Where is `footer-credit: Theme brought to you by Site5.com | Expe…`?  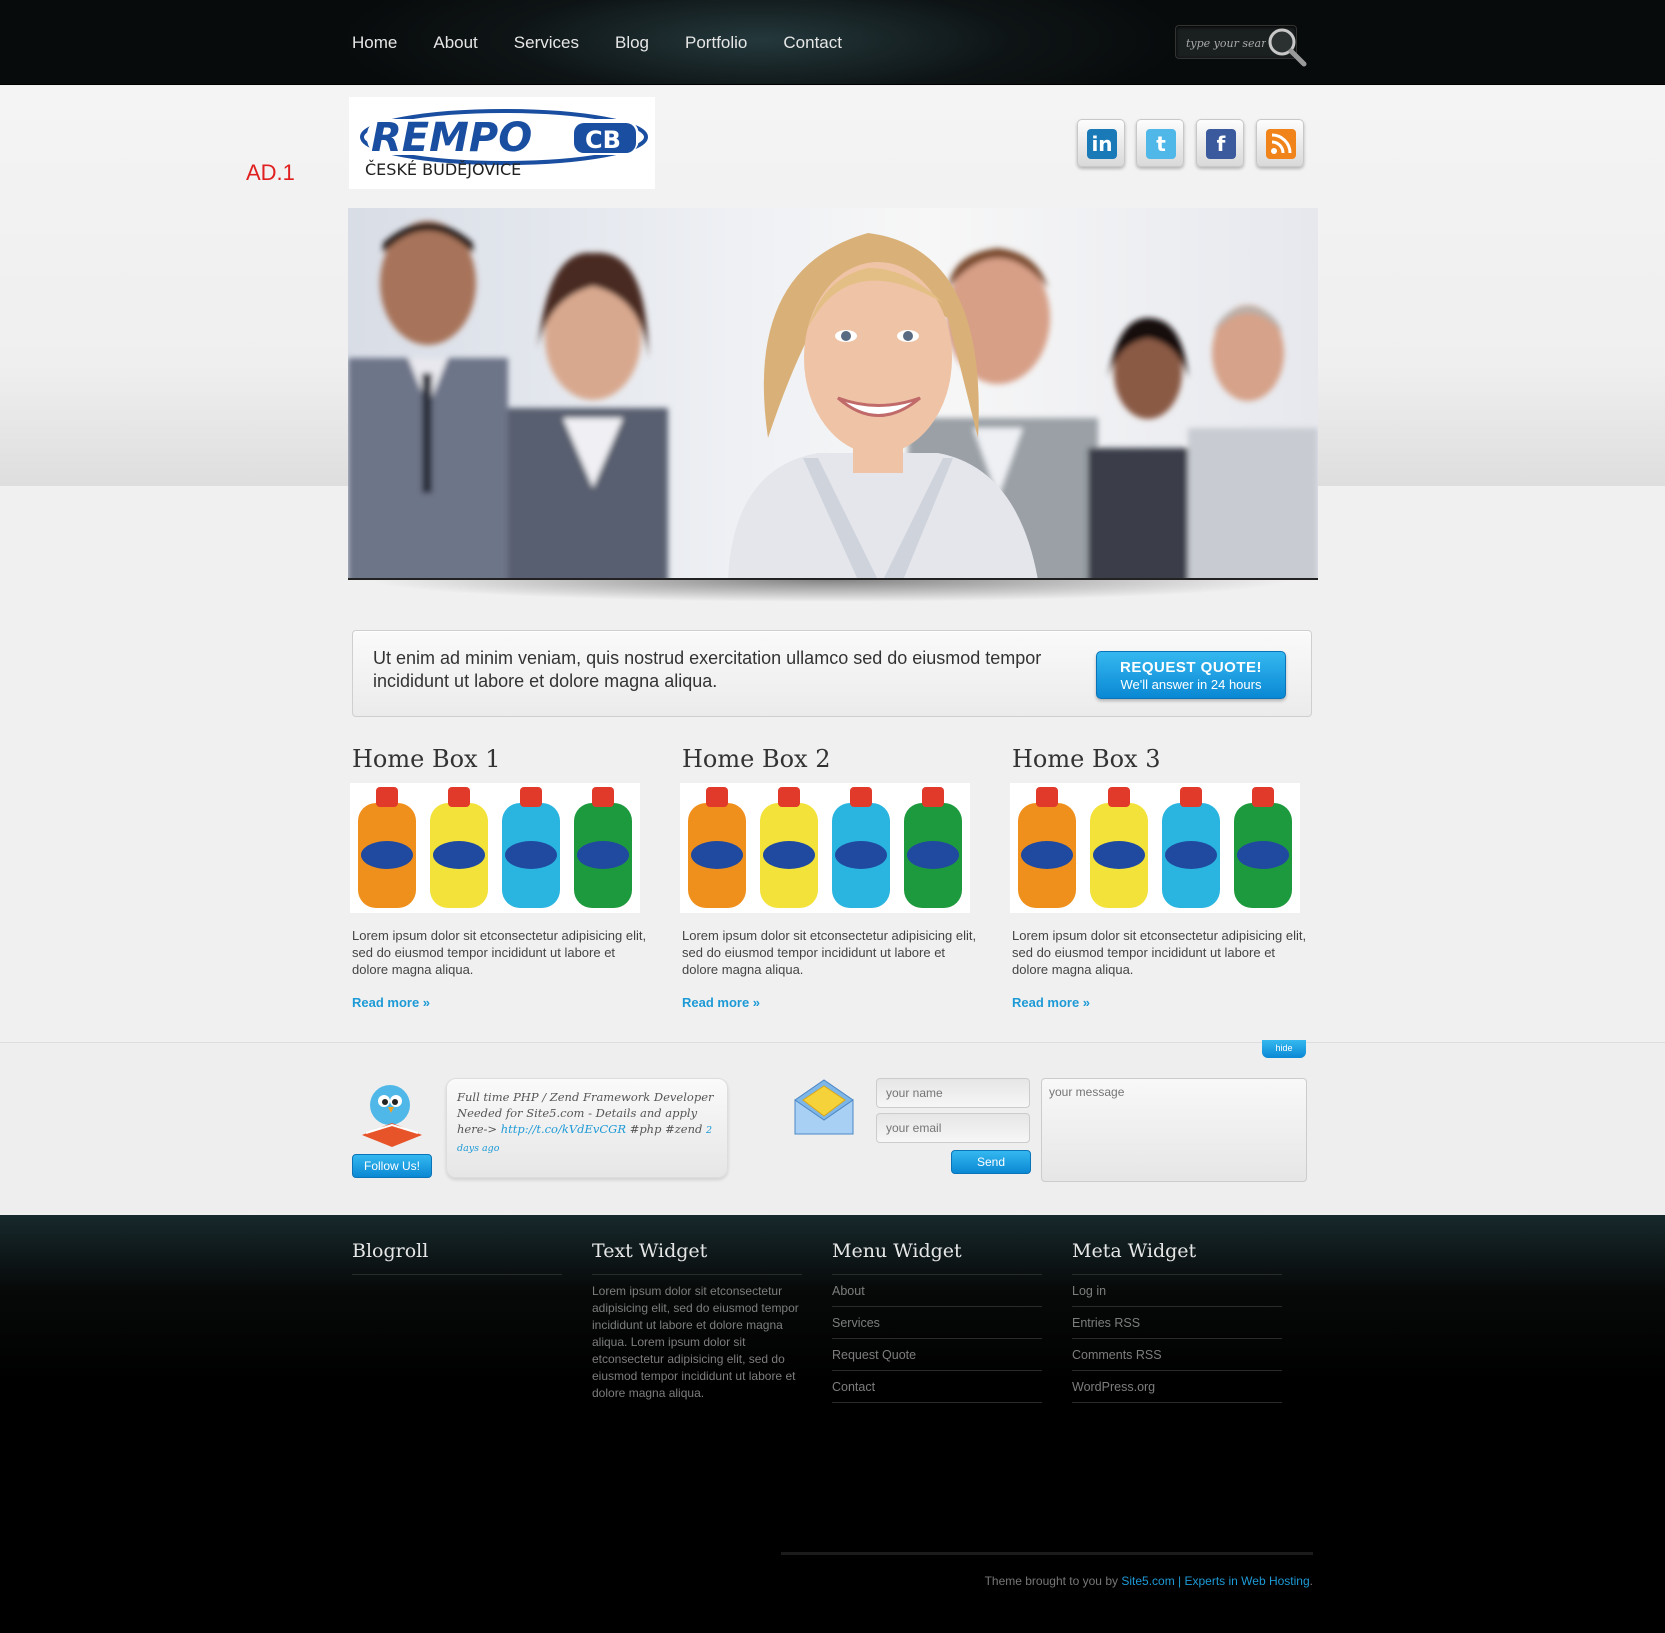 footer-credit: Theme brought to you by Site5.com | Expe… is located at coordinates (1086, 1581).